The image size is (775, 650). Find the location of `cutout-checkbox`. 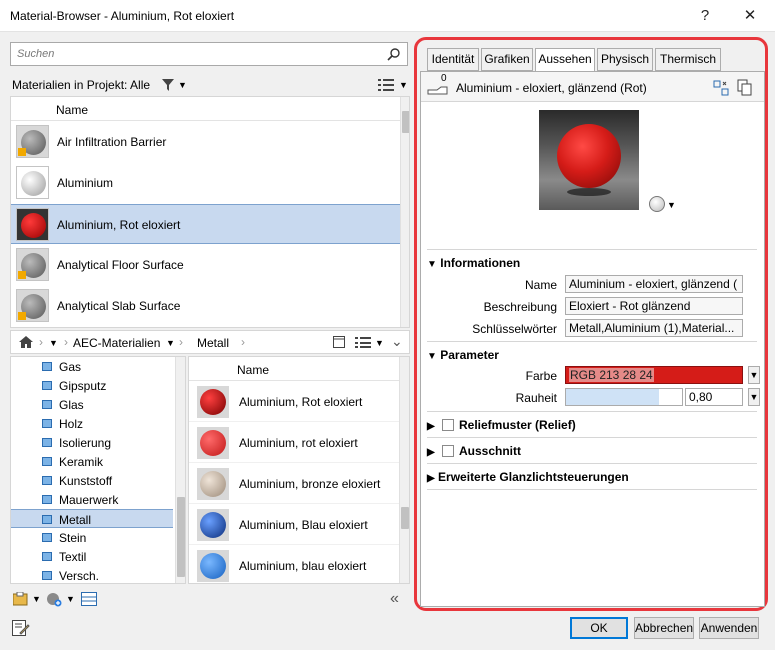

cutout-checkbox is located at coordinates (448, 451).